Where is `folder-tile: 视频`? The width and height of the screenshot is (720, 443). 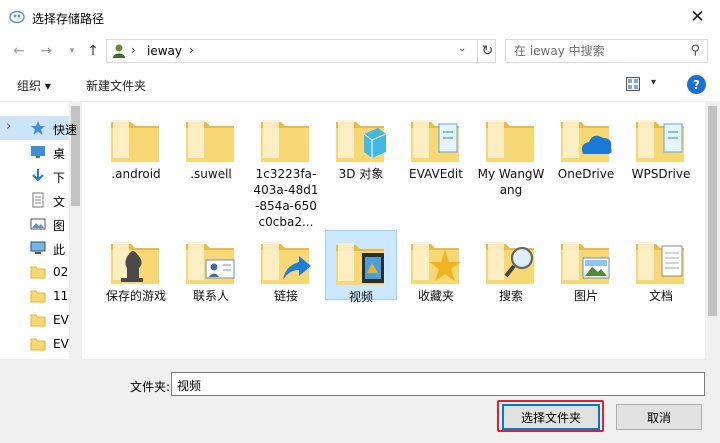
folder-tile: 视频 is located at coordinates (361, 267).